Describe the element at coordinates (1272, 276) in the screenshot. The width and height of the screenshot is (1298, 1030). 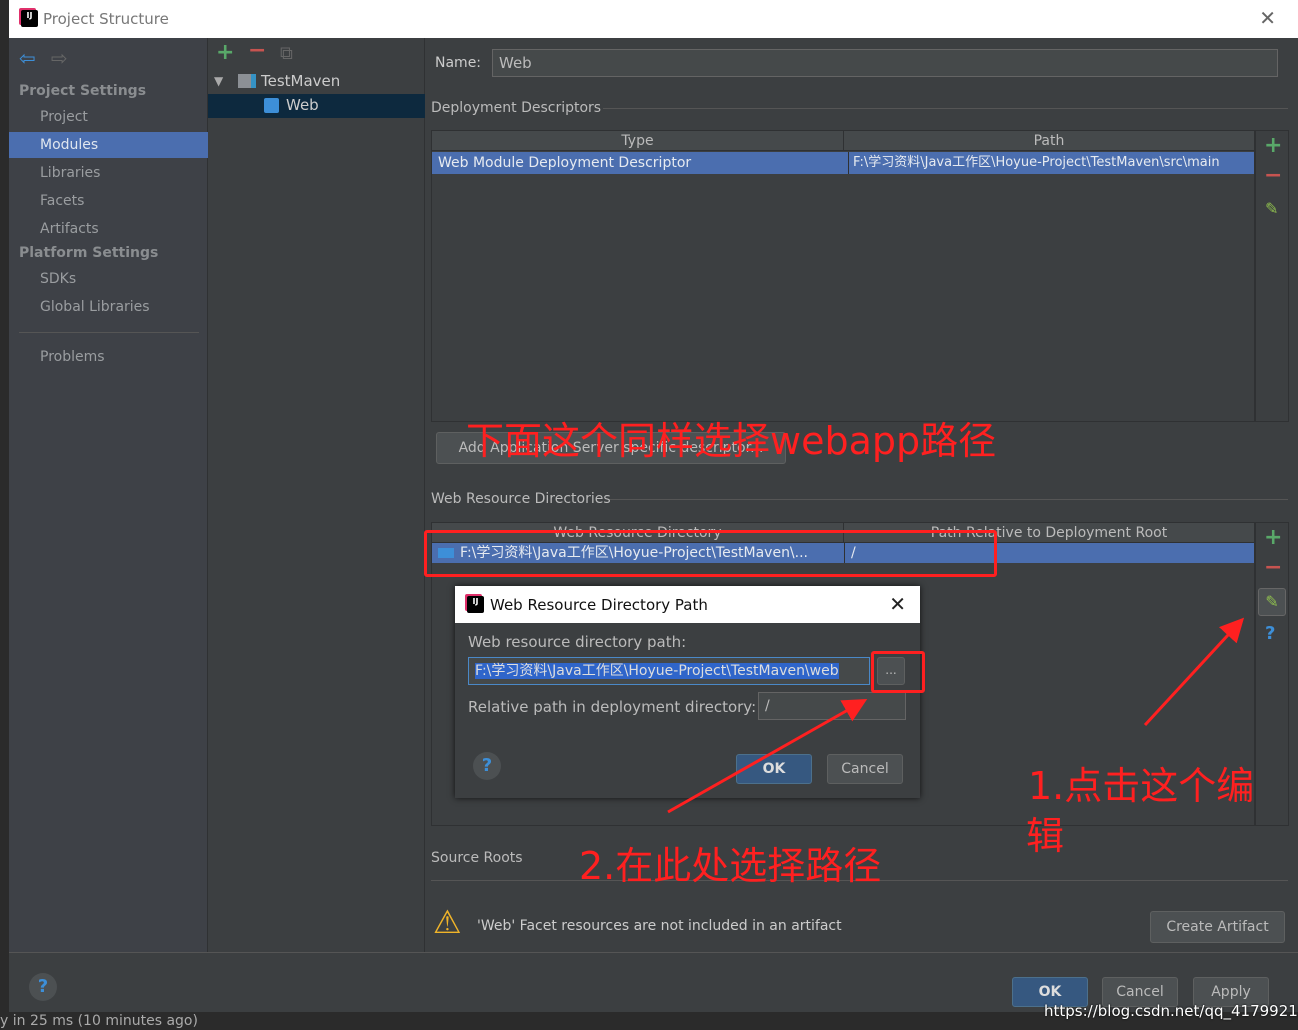
I see `table-toolbar: + − ✎` at that location.